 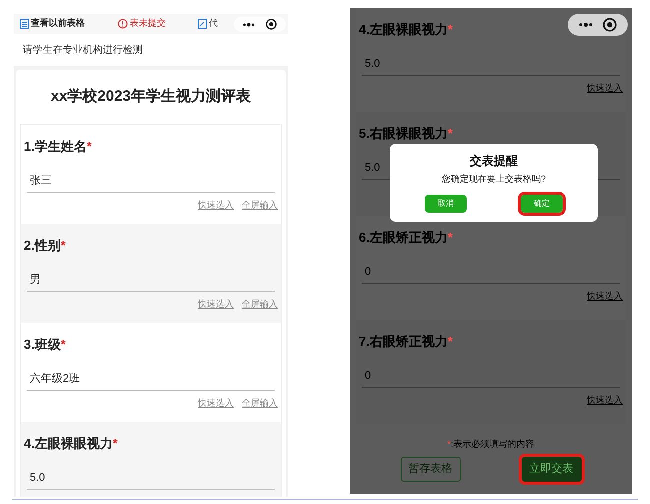 I want to click on confirm-button: 确定, so click(x=542, y=203).